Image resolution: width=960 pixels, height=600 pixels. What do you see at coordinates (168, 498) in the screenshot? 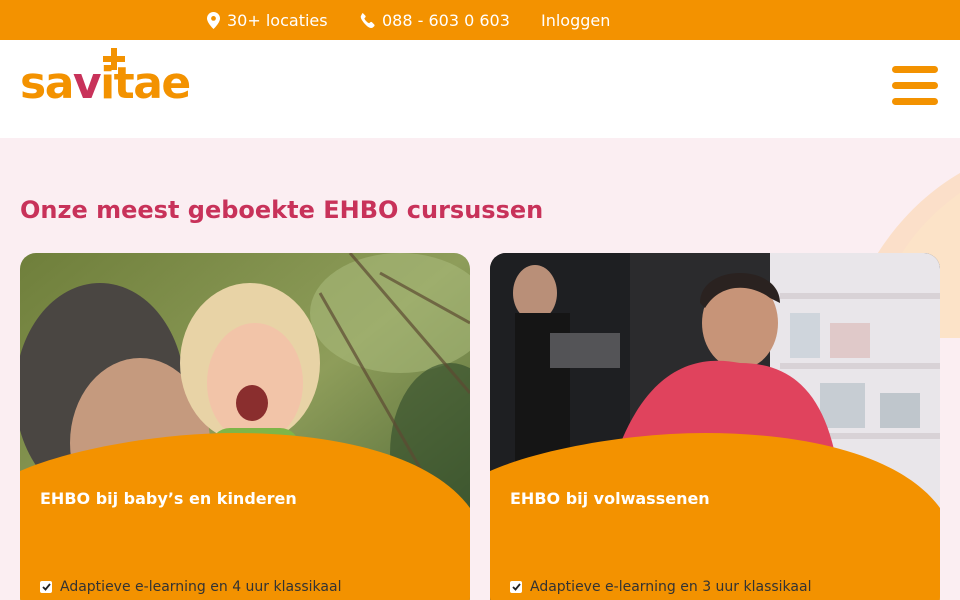
I see `card-title: EHBO bij baby’s en kinderen` at bounding box center [168, 498].